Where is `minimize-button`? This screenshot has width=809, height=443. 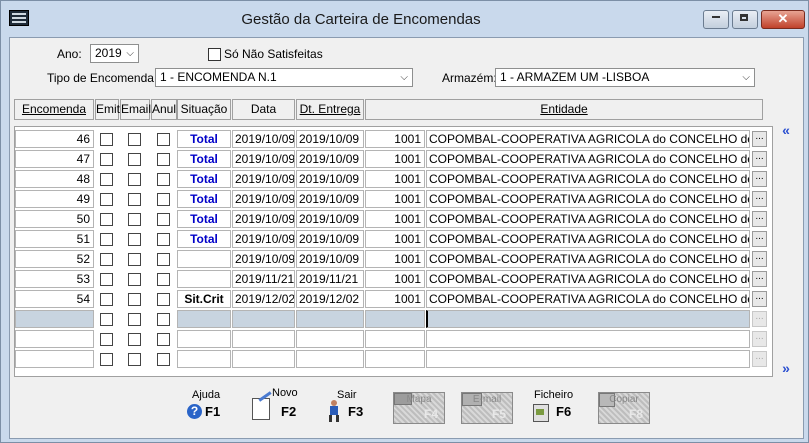 minimize-button is located at coordinates (716, 19).